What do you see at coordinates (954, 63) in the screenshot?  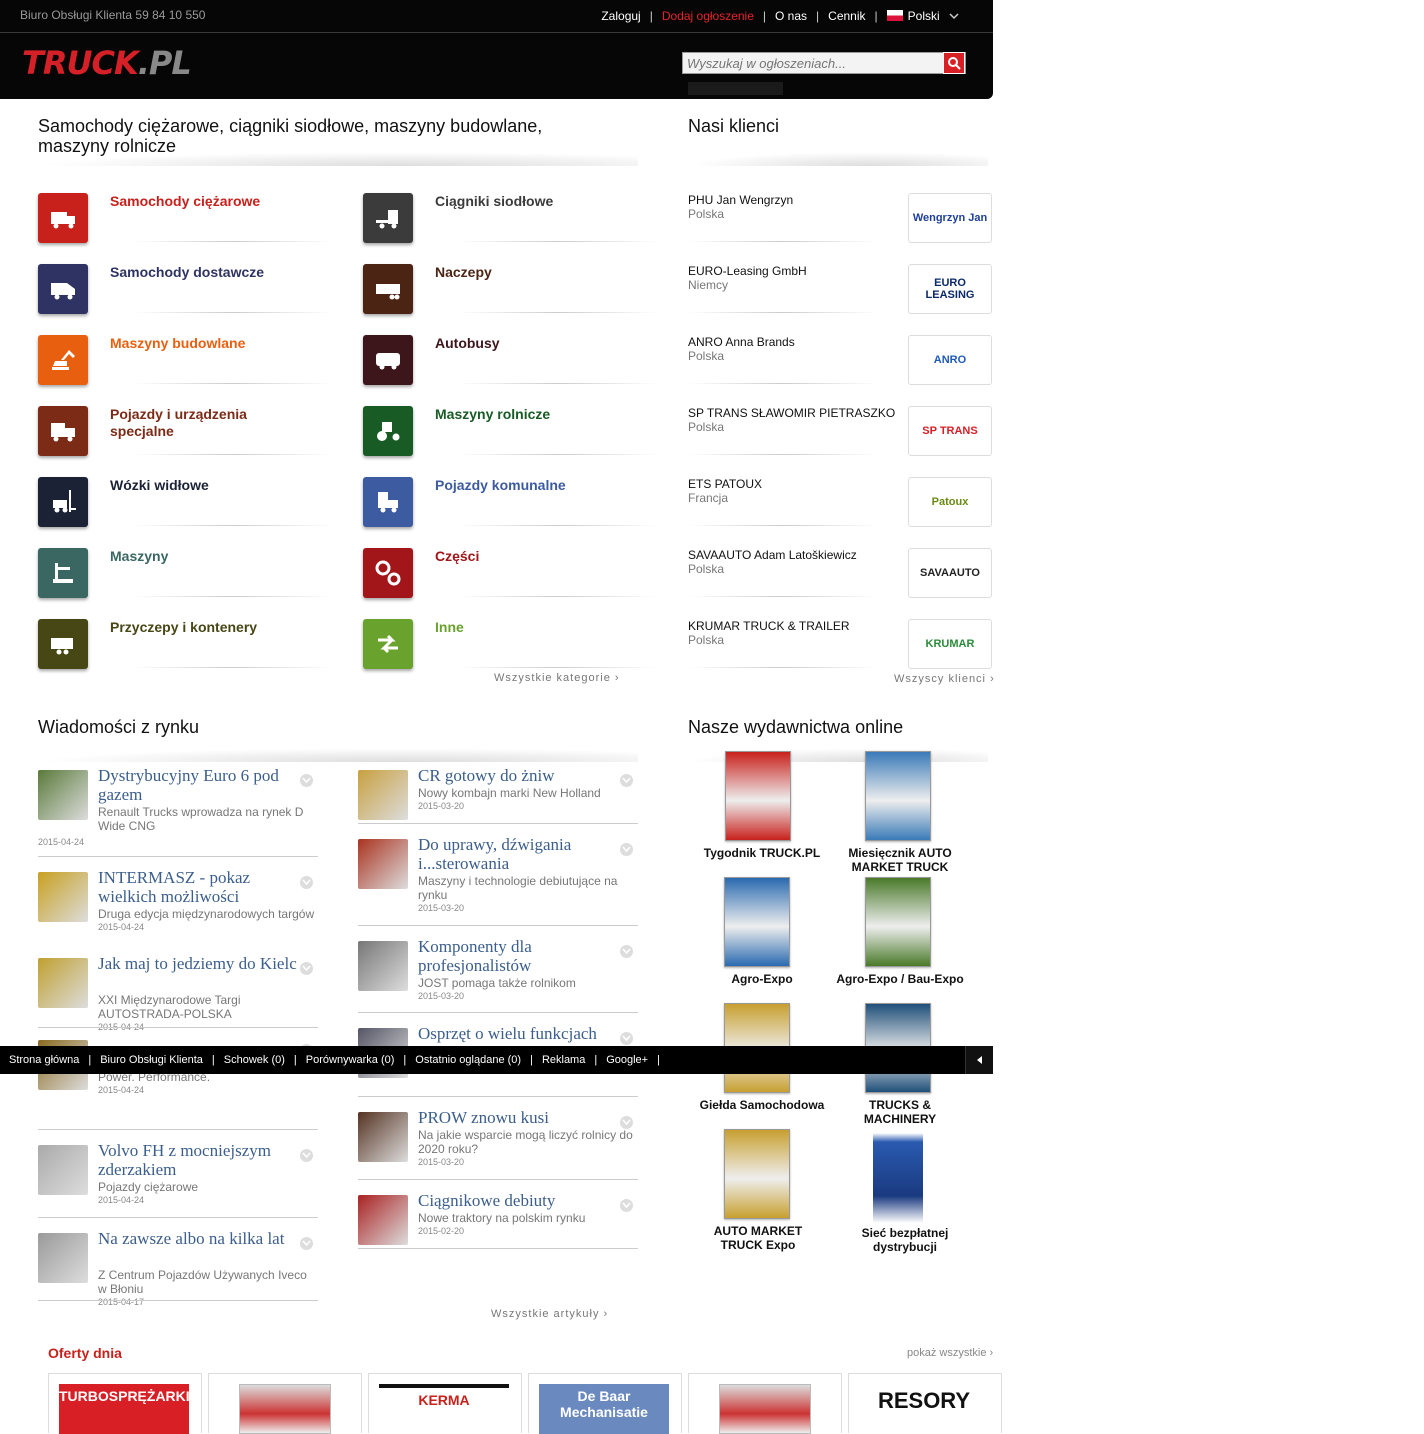 I see `search-button` at bounding box center [954, 63].